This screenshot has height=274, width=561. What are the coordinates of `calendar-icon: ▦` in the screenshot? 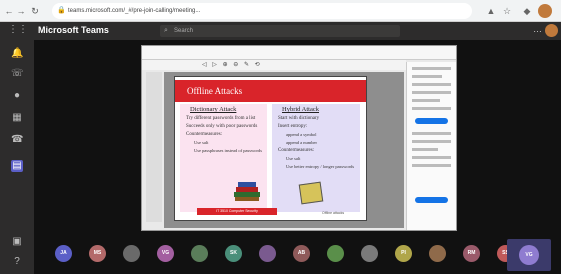 It's located at (17, 118).